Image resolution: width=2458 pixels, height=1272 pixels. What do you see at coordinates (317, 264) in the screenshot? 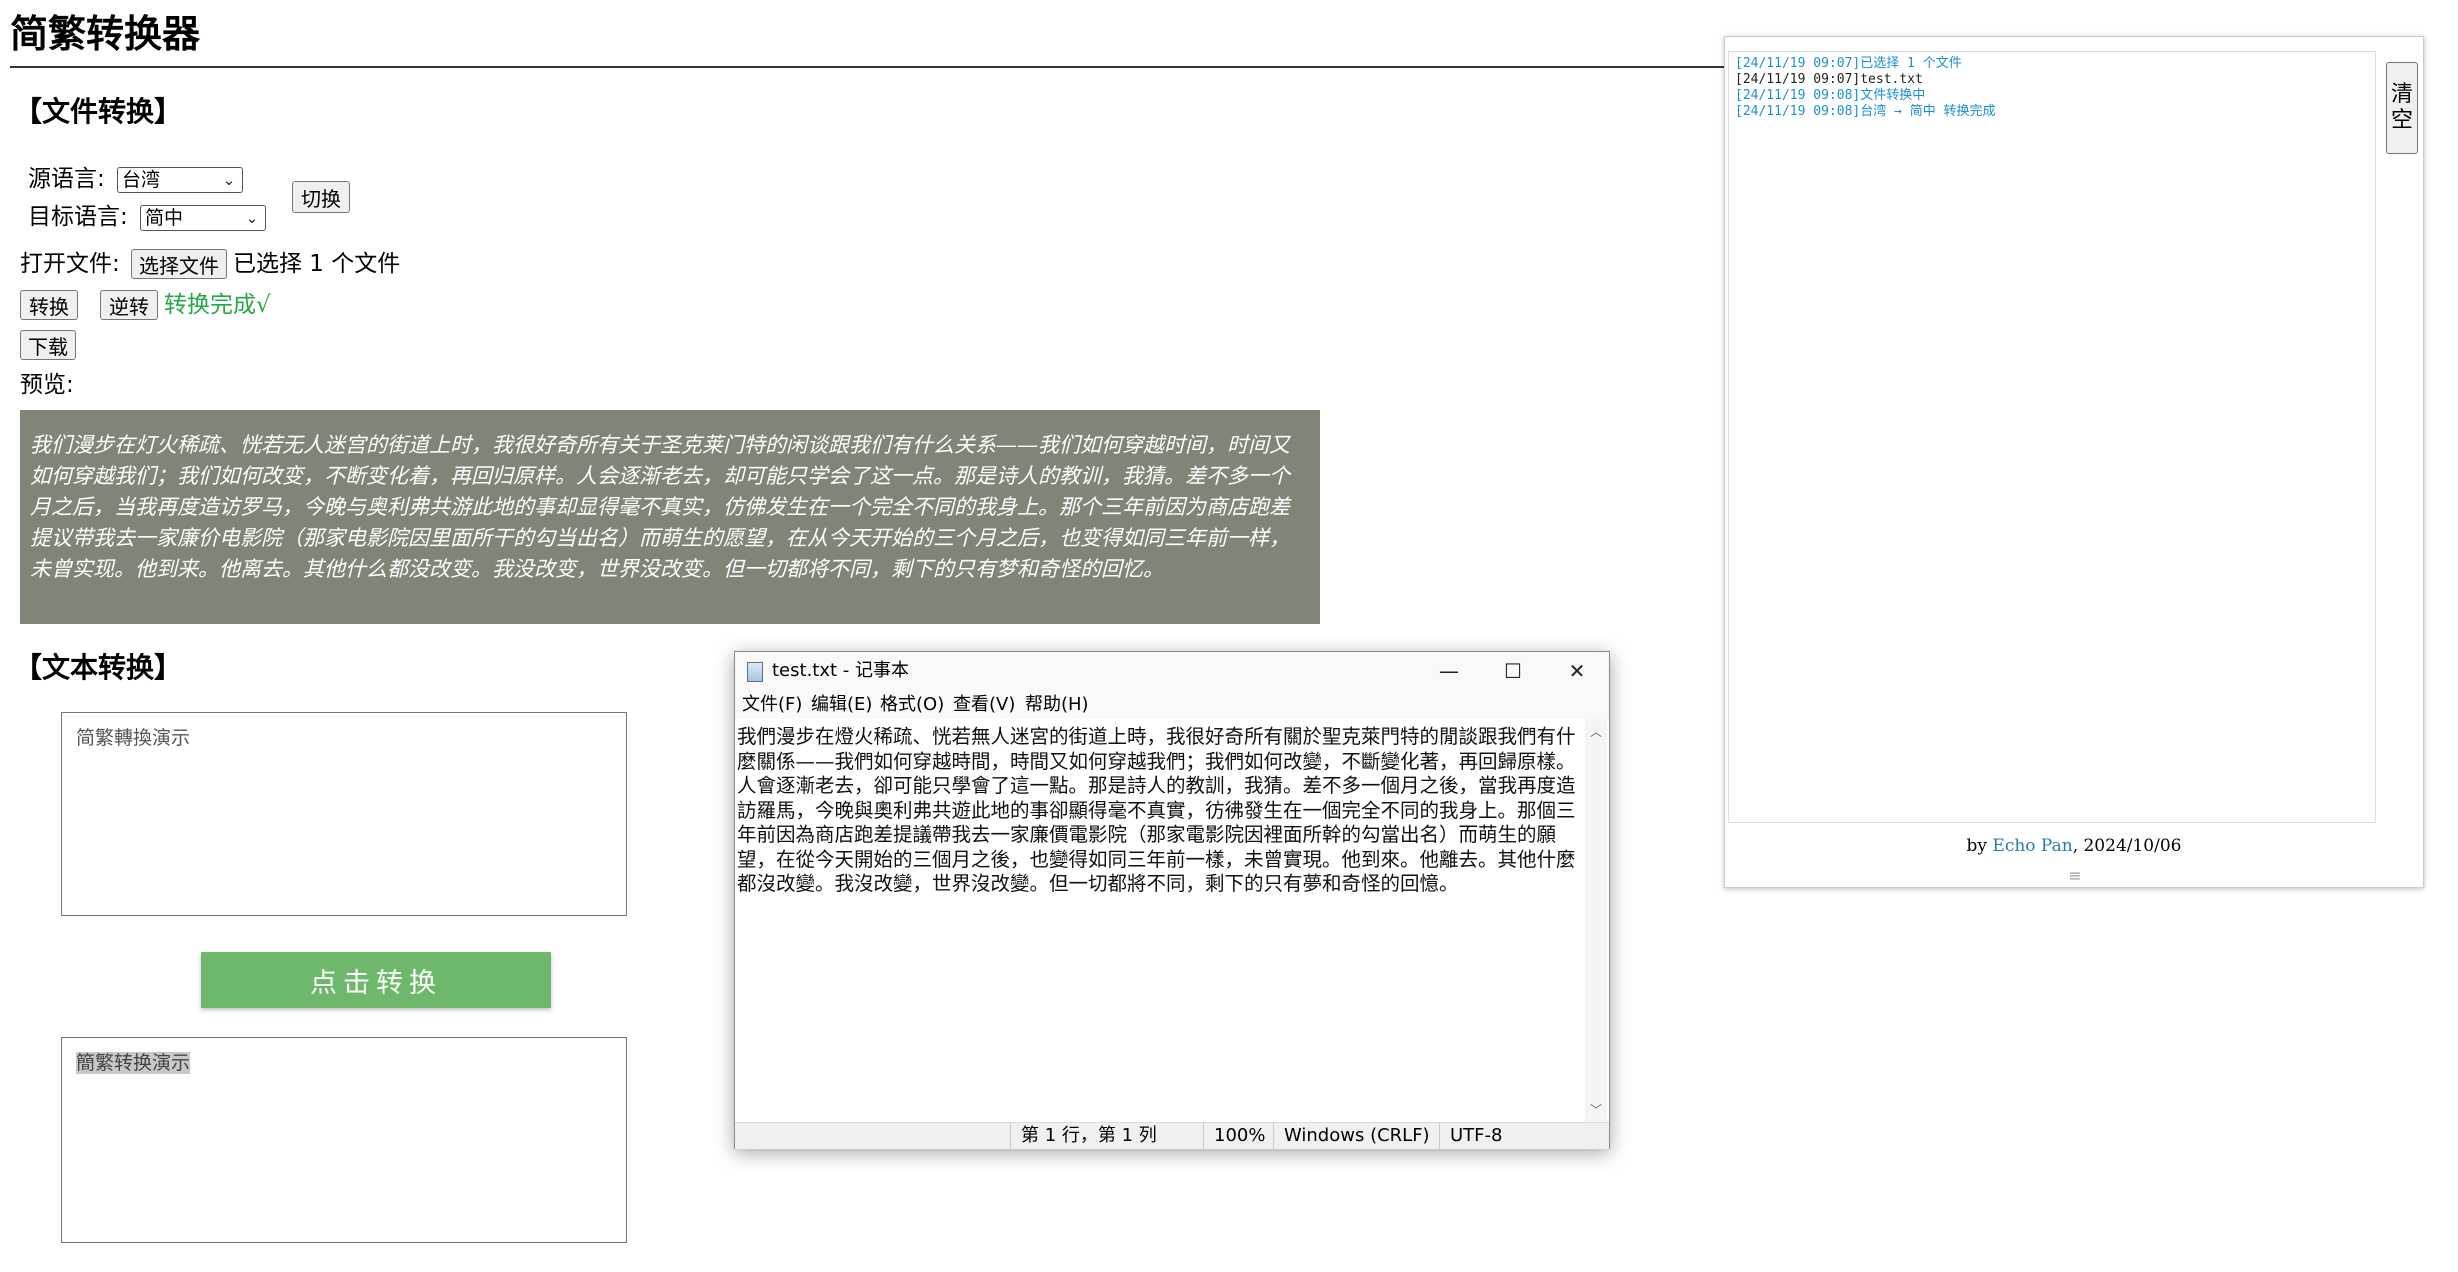
I see `file-status: 已选择 1 个文件` at bounding box center [317, 264].